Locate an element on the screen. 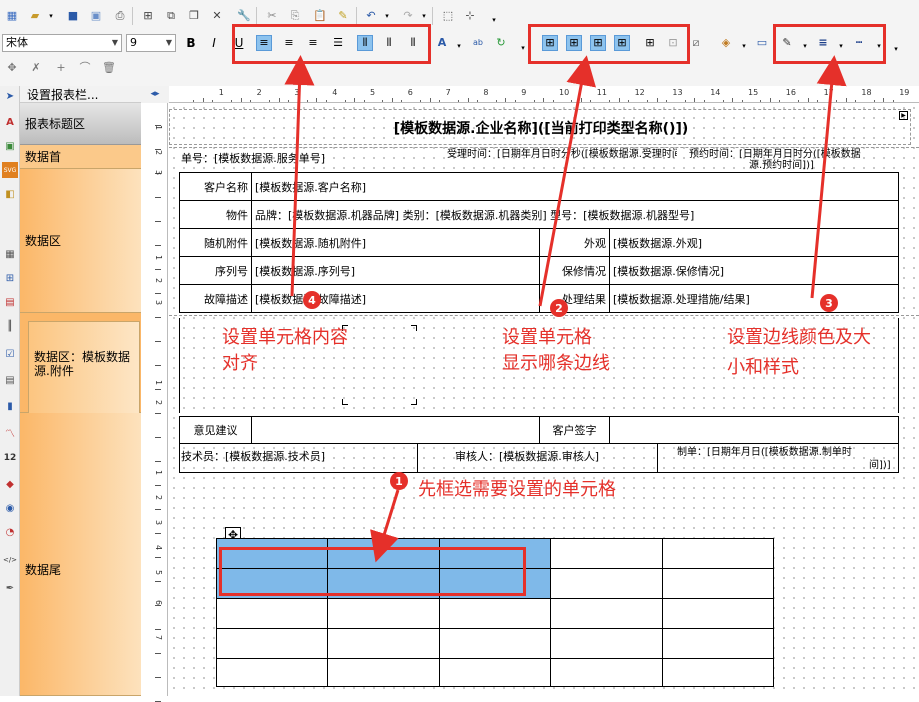 This screenshot has width=919, height=702. label-customer-sign: 客户签字 is located at coordinates (574, 430).